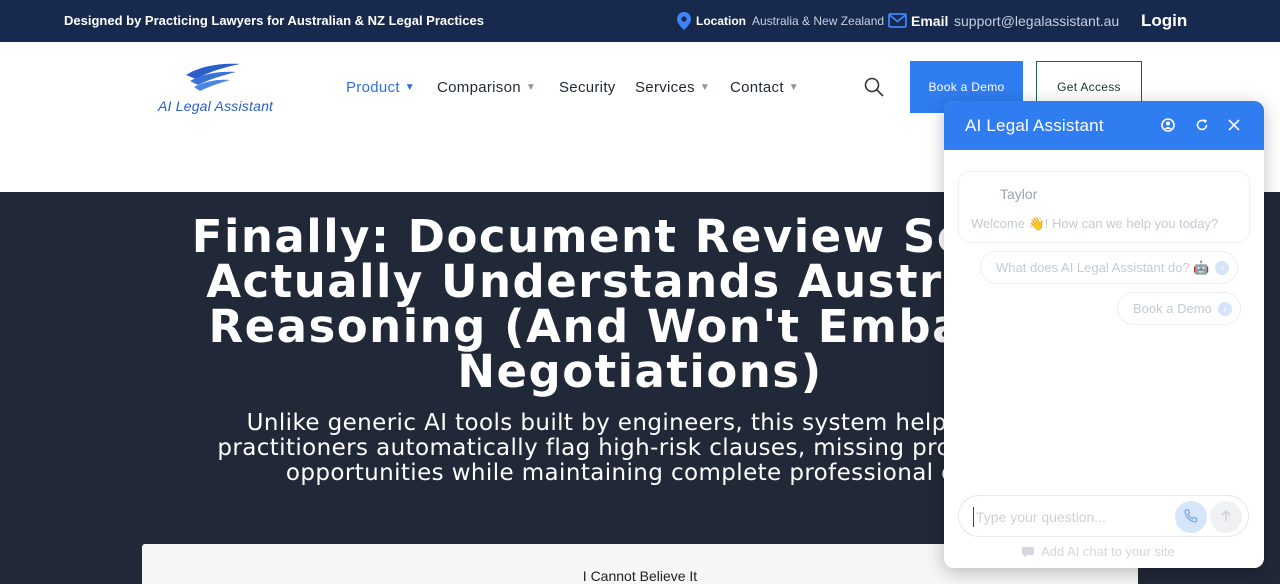  I want to click on nav-item-label: Contact, so click(757, 87).